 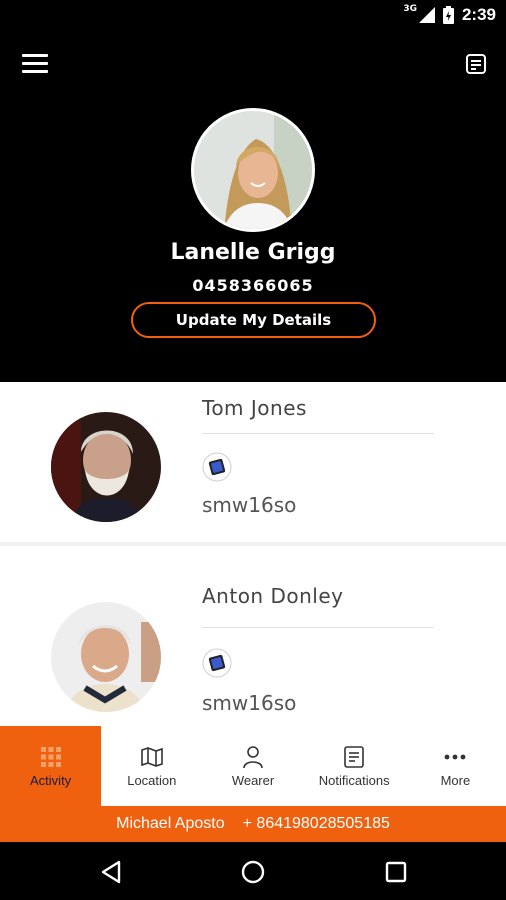 I want to click on battery-icon, so click(x=448, y=15).